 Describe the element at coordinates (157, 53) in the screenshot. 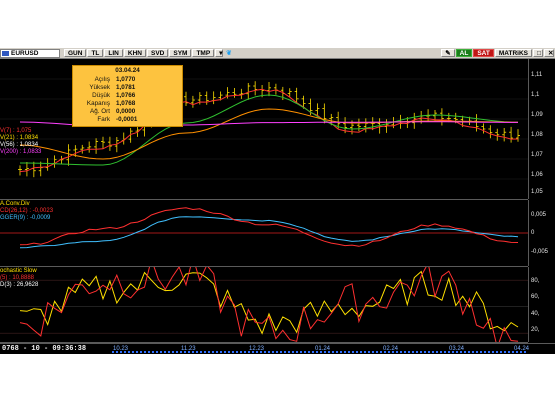

I see `button-svd: SVD` at that location.